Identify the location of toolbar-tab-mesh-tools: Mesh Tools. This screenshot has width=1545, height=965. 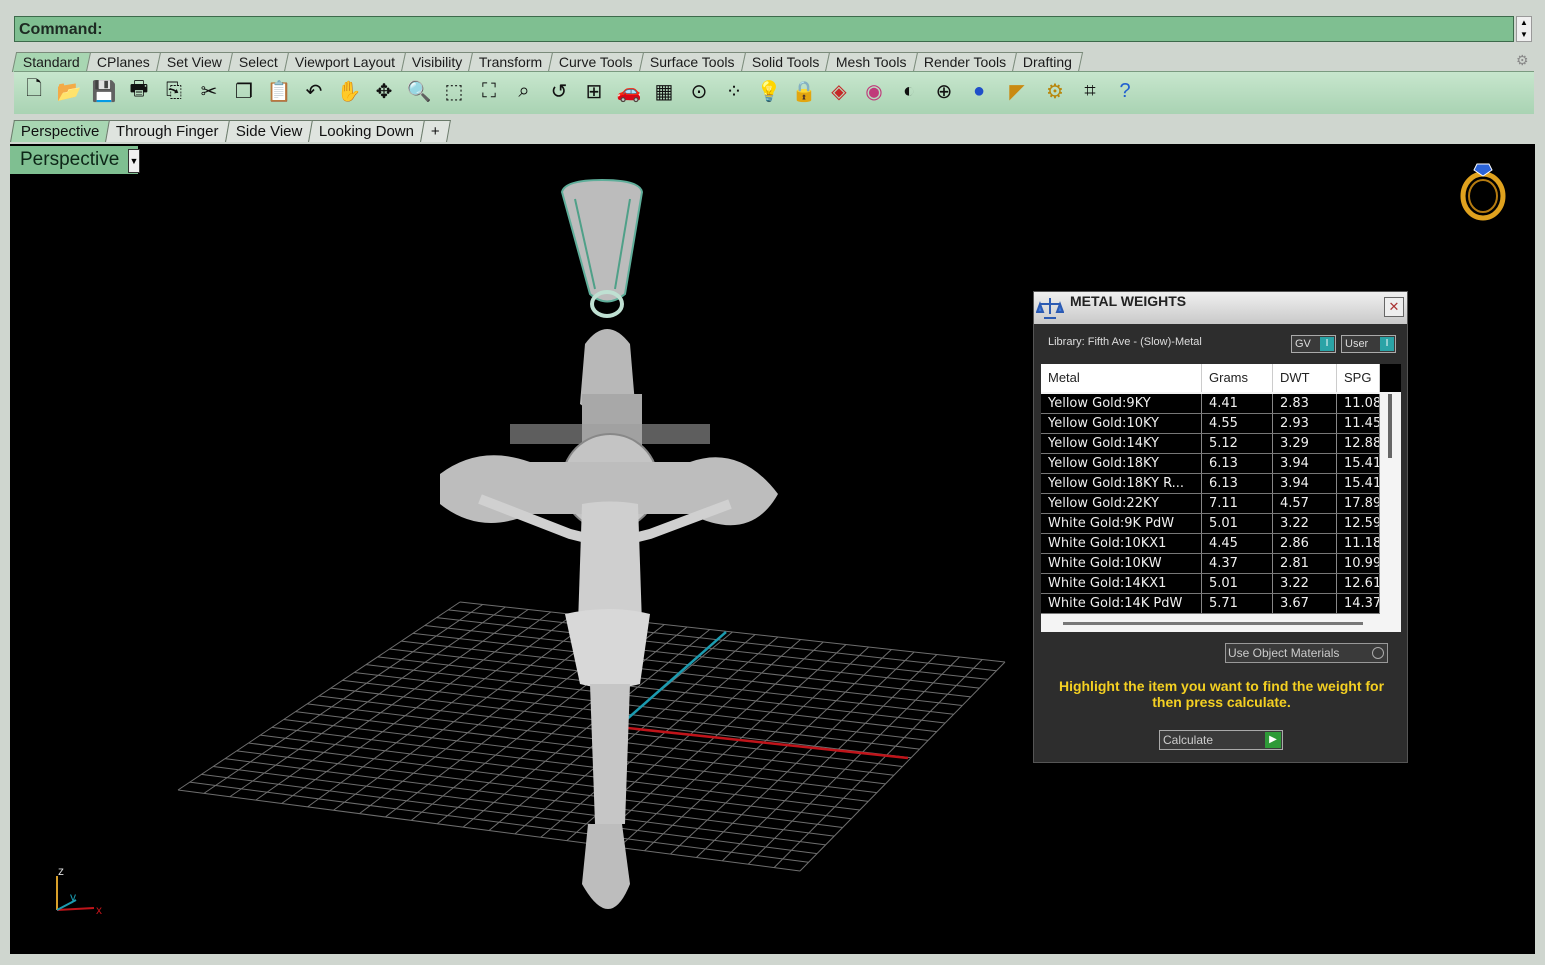
(871, 62).